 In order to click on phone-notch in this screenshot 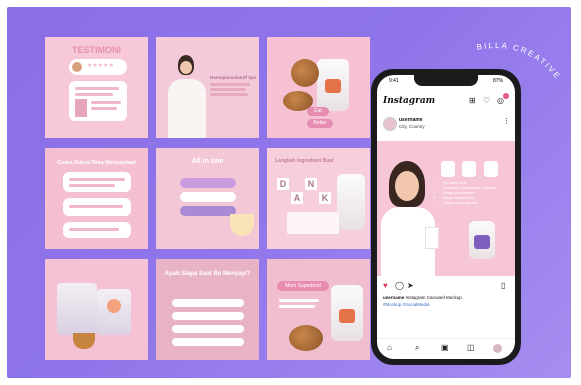, I will do `click(446, 80)`.